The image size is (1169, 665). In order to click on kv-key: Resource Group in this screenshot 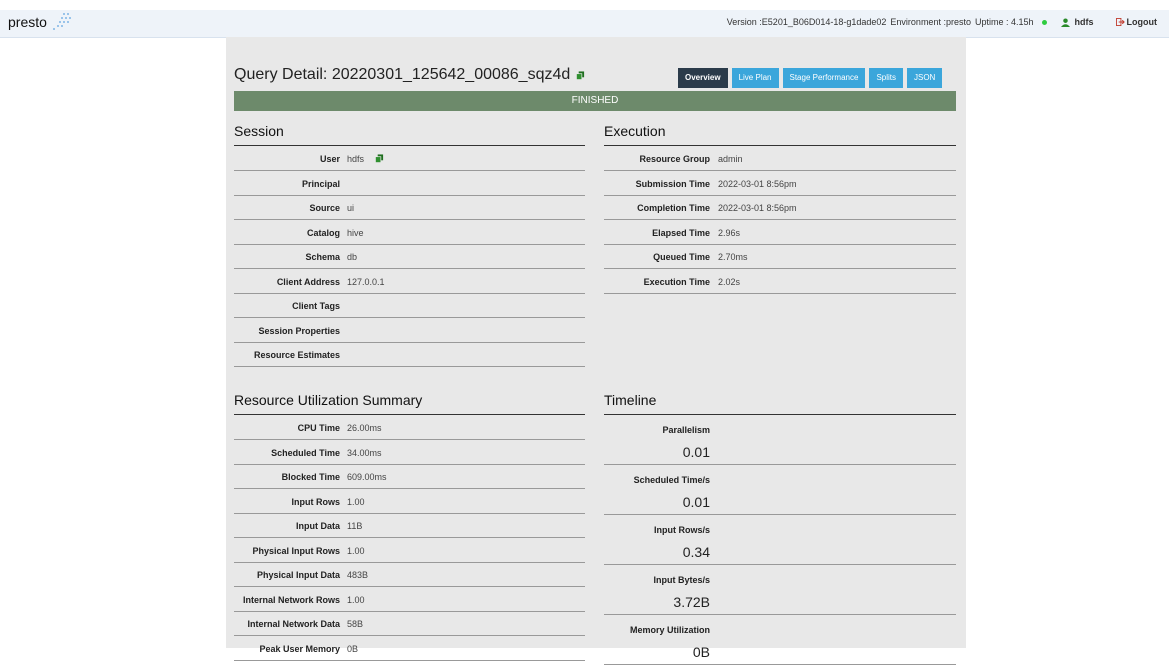, I will do `click(674, 159)`.